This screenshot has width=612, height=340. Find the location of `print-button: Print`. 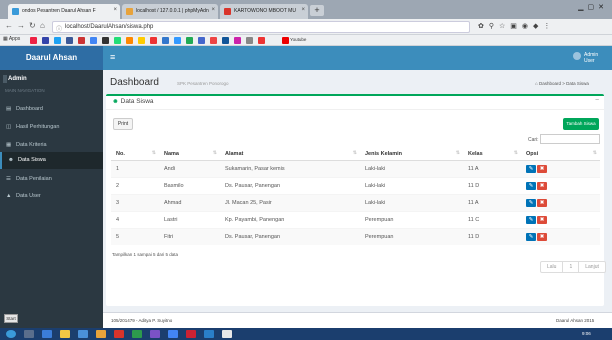

print-button: Print is located at coordinates (123, 124).